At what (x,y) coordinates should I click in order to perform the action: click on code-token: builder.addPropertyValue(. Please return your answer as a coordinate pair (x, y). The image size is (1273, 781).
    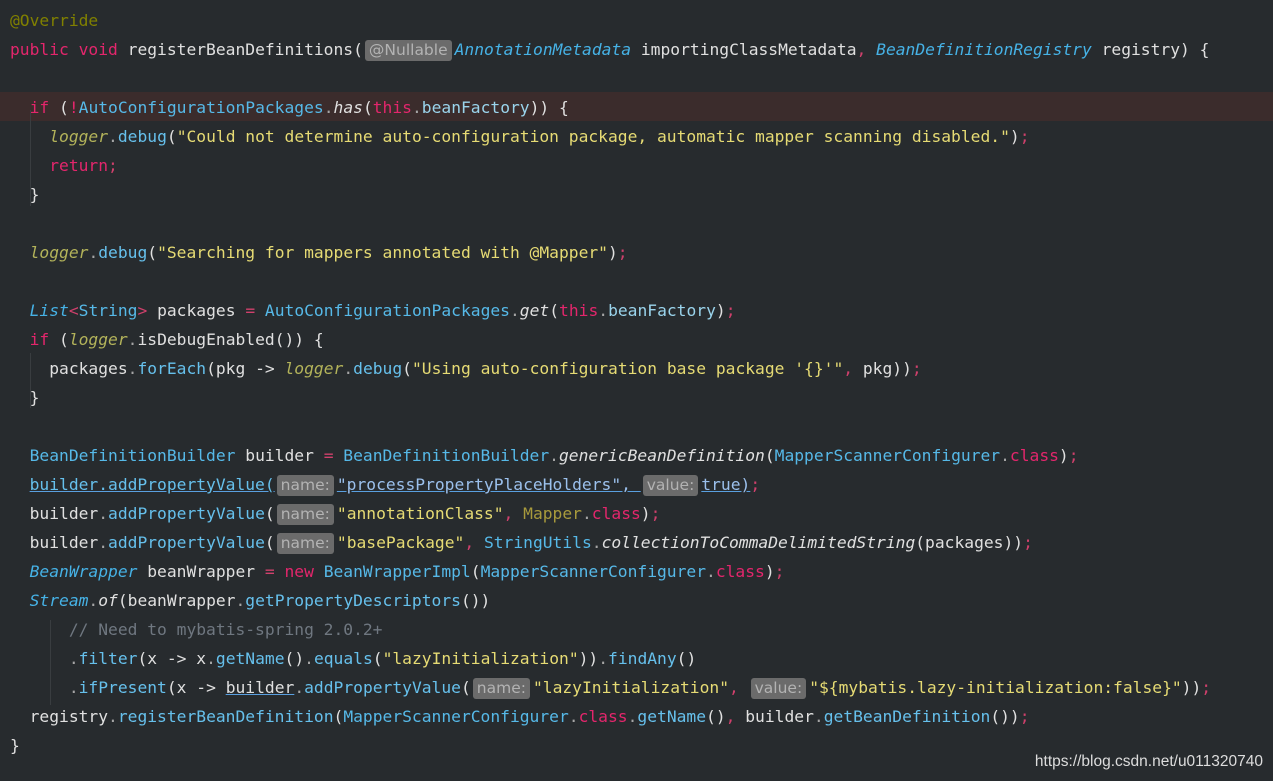
    Looking at the image, I should click on (152, 484).